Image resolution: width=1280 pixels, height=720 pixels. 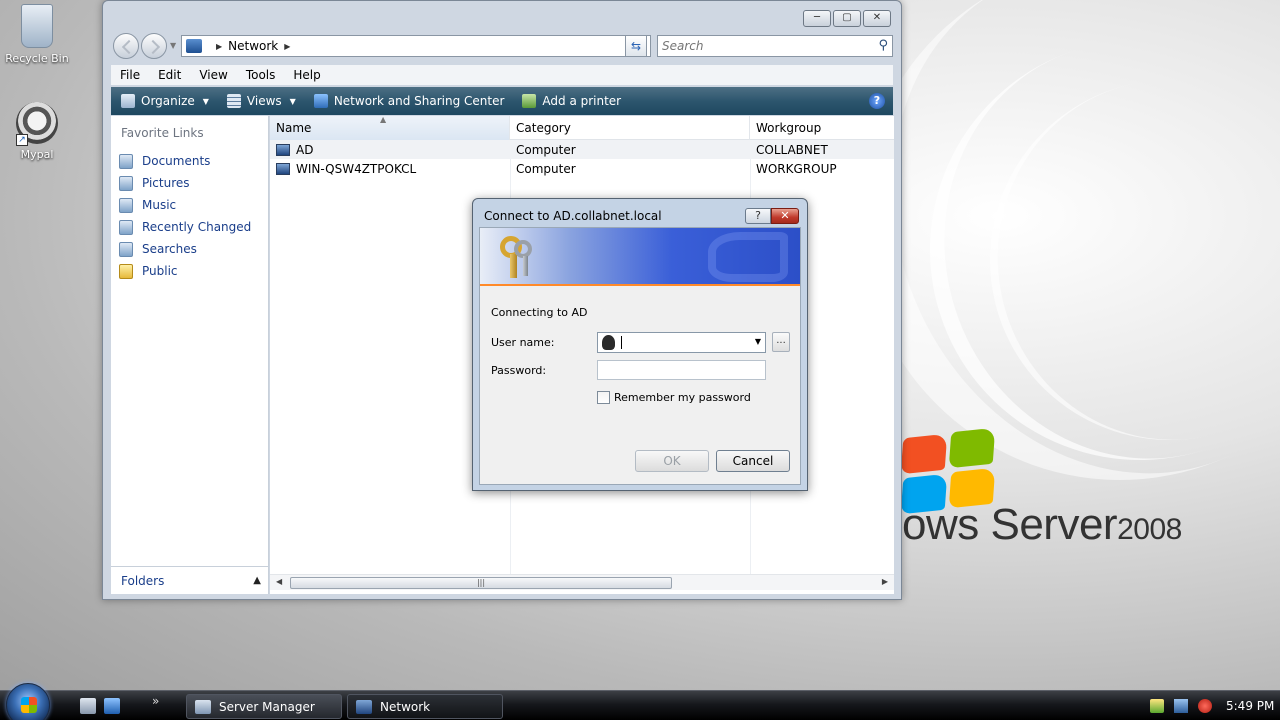 I want to click on nav-item-music: Music, so click(x=189, y=205).